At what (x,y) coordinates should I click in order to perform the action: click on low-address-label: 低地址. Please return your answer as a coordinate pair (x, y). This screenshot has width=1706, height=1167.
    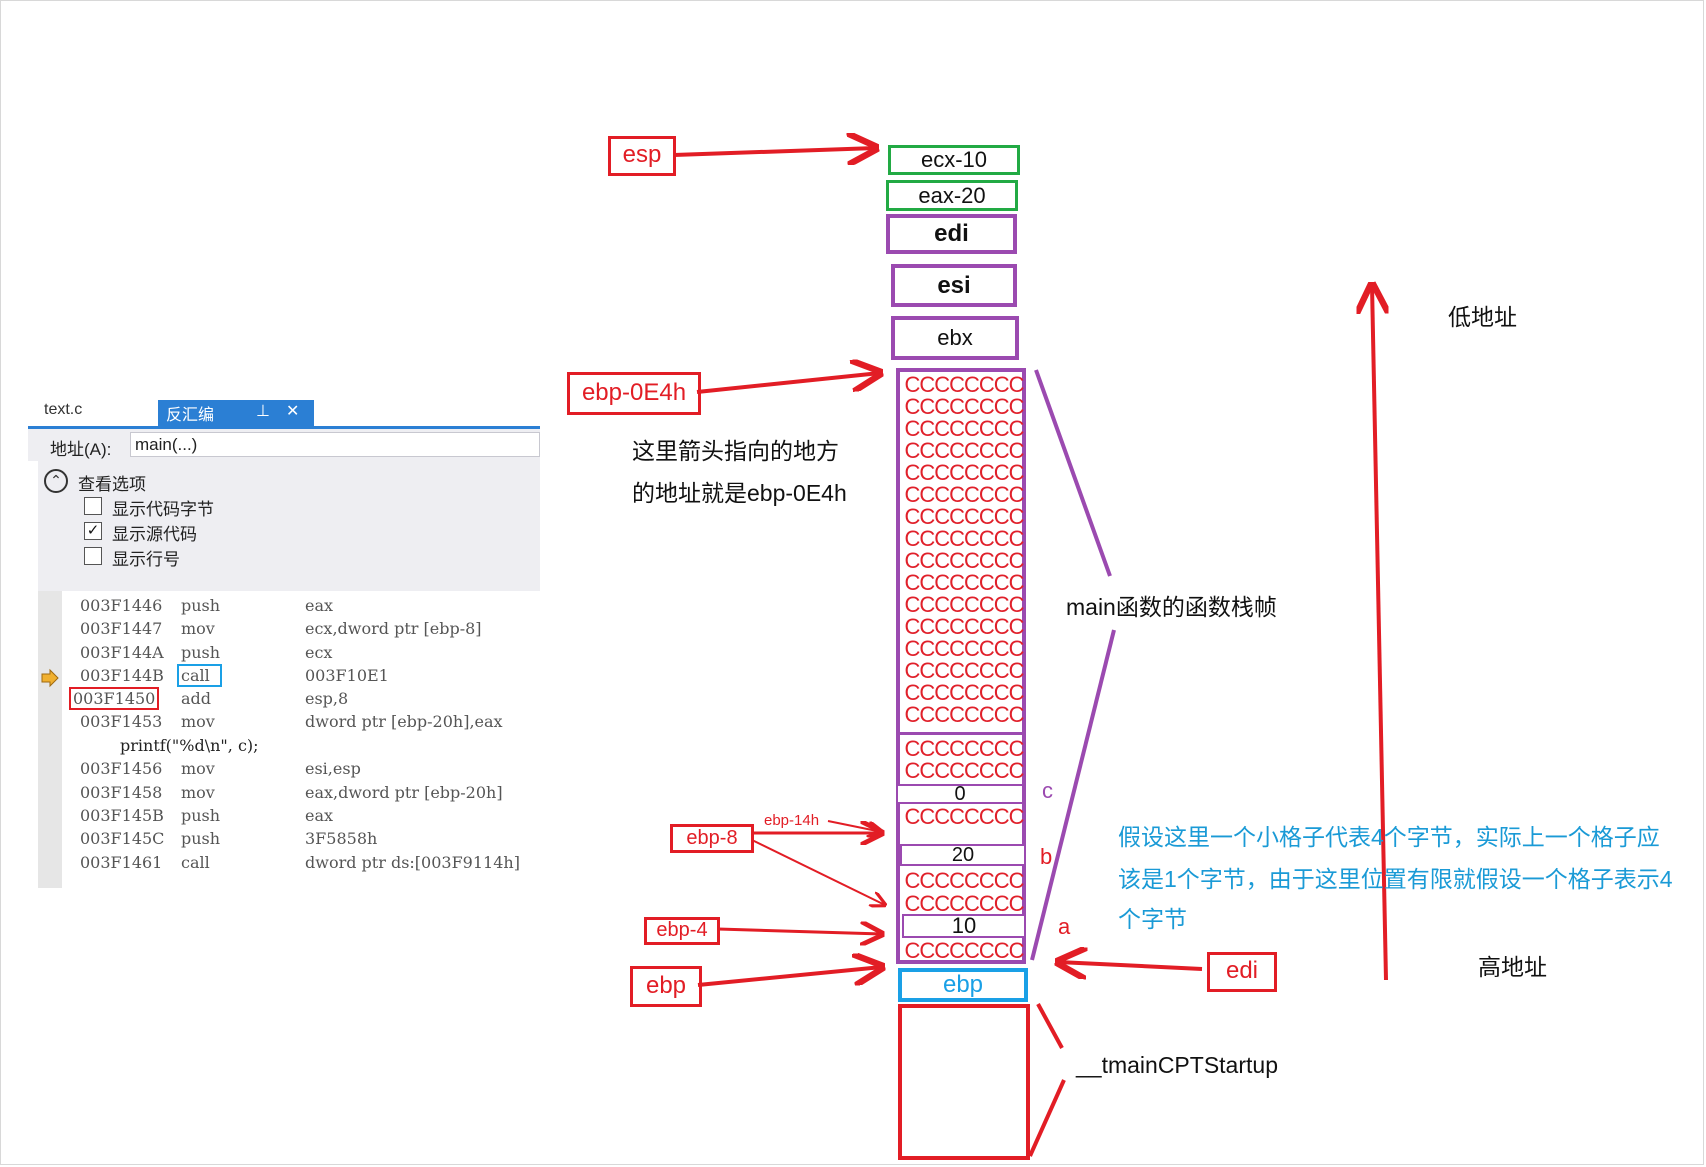
    Looking at the image, I should click on (1482, 317).